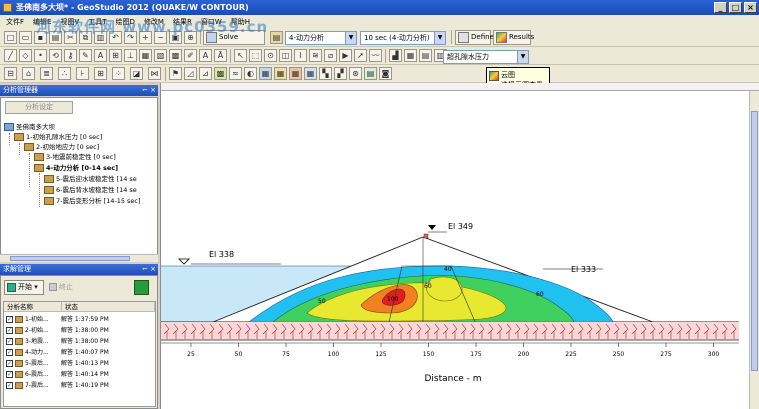 The width and height of the screenshot is (759, 409). What do you see at coordinates (513, 37) in the screenshot?
I see `results-button: Results` at bounding box center [513, 37].